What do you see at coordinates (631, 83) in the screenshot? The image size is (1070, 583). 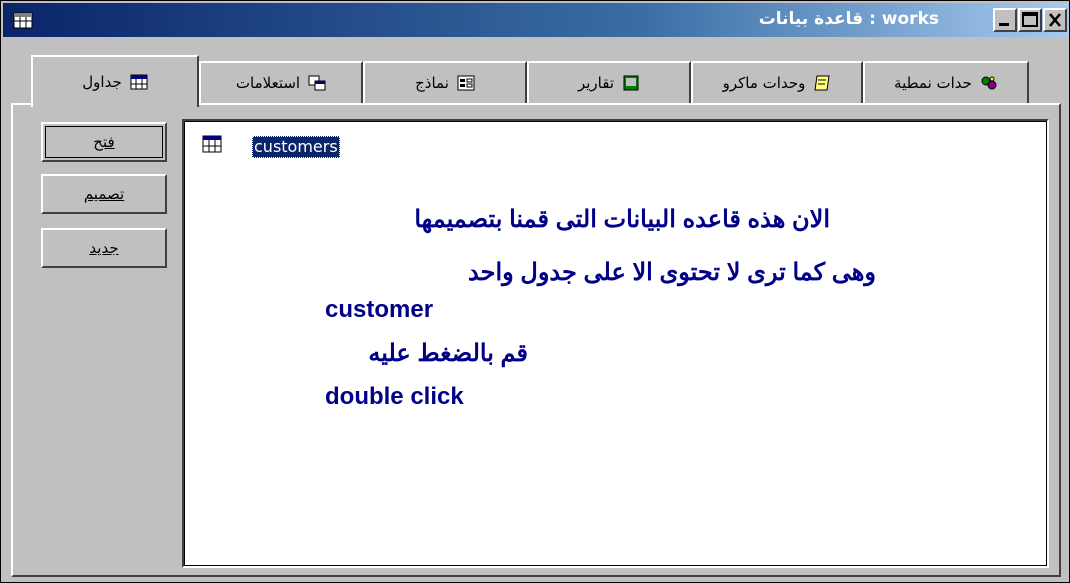 I see `report-icon` at bounding box center [631, 83].